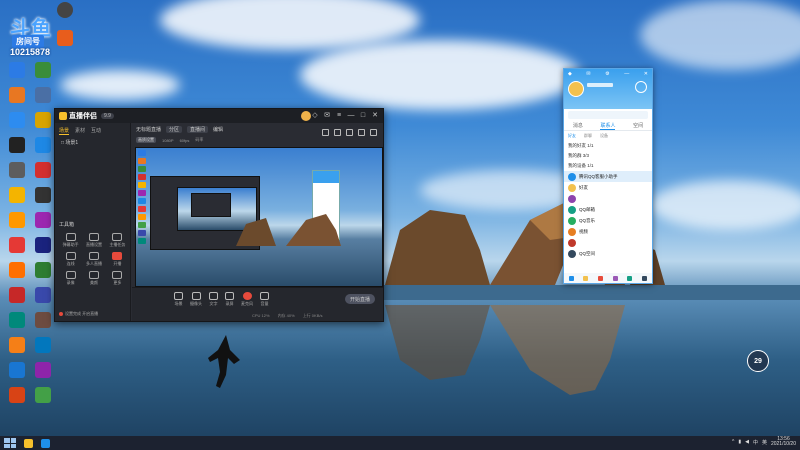  What do you see at coordinates (758, 361) in the screenshot?
I see `speed-widget: 29` at bounding box center [758, 361].